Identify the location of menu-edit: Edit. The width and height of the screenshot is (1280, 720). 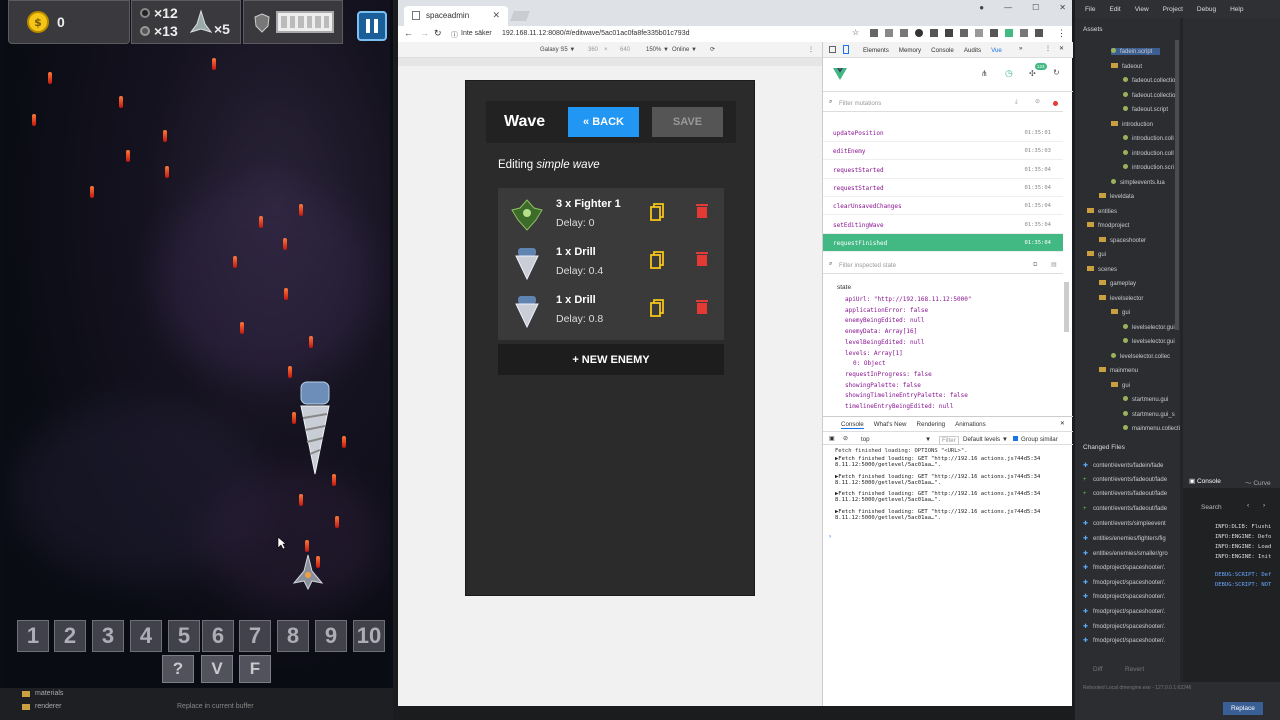
(1114, 12).